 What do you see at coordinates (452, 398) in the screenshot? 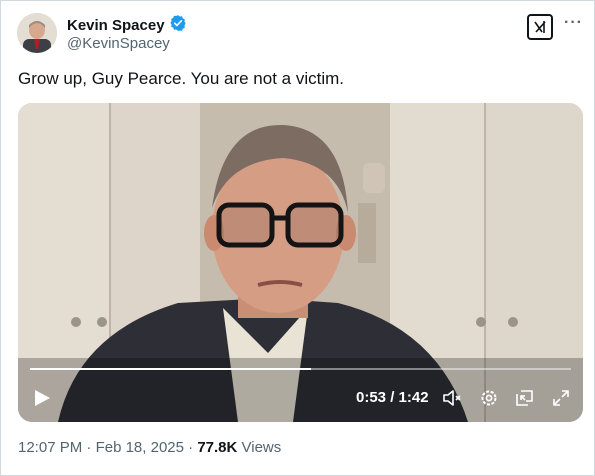
I see `mute-icon` at bounding box center [452, 398].